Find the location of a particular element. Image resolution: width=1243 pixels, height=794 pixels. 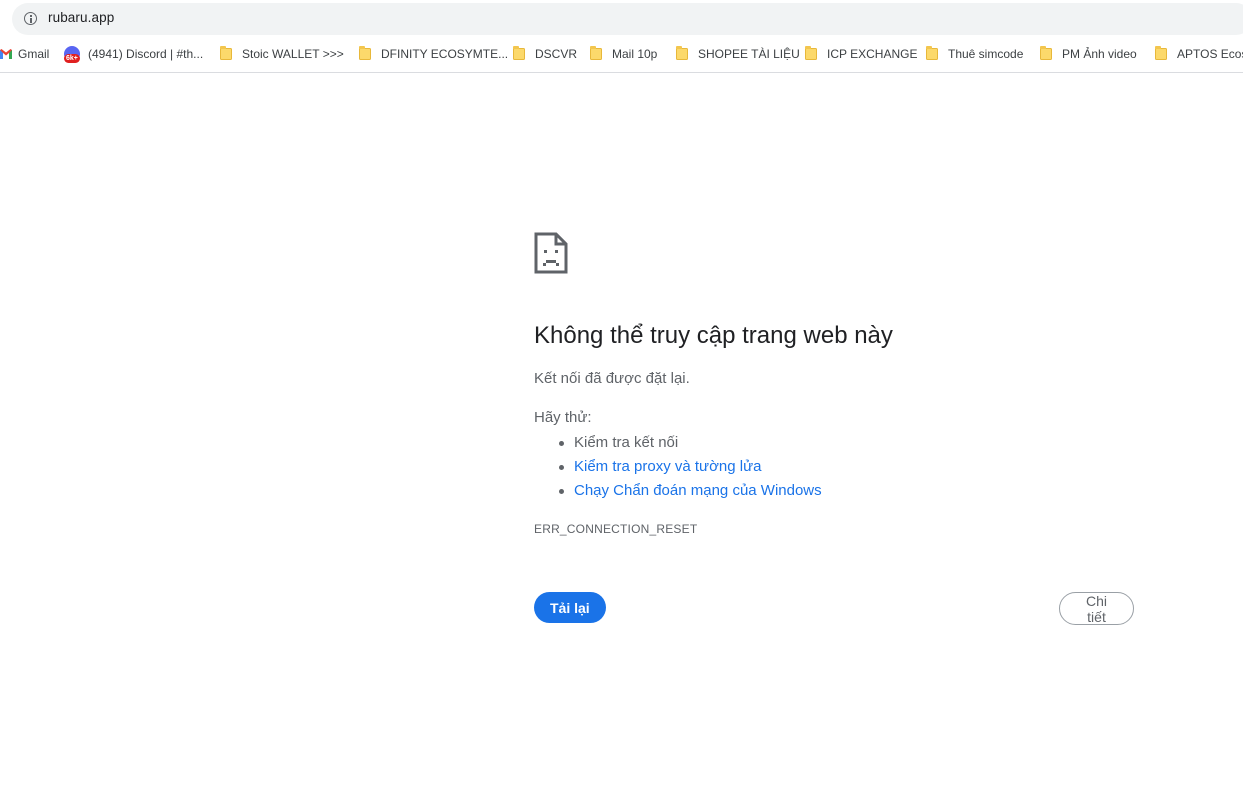

try-label: Hãy thử: is located at coordinates (563, 417).